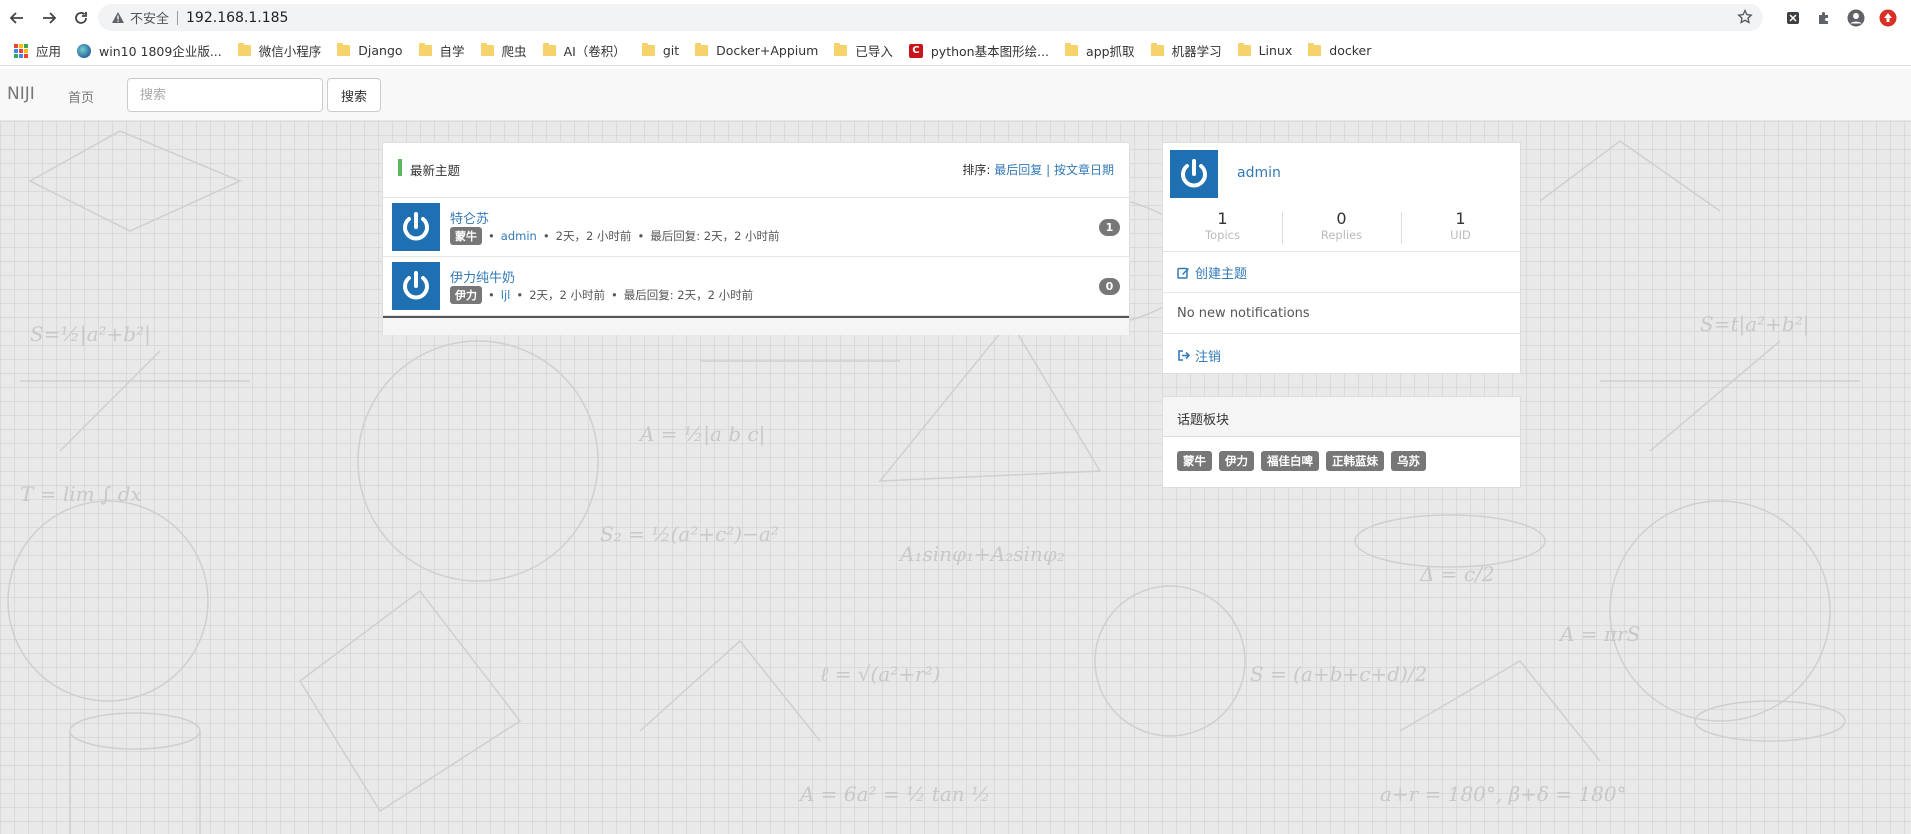 The width and height of the screenshot is (1911, 834). What do you see at coordinates (1290, 461) in the screenshot?
I see `board-tag: 福佳白啤` at bounding box center [1290, 461].